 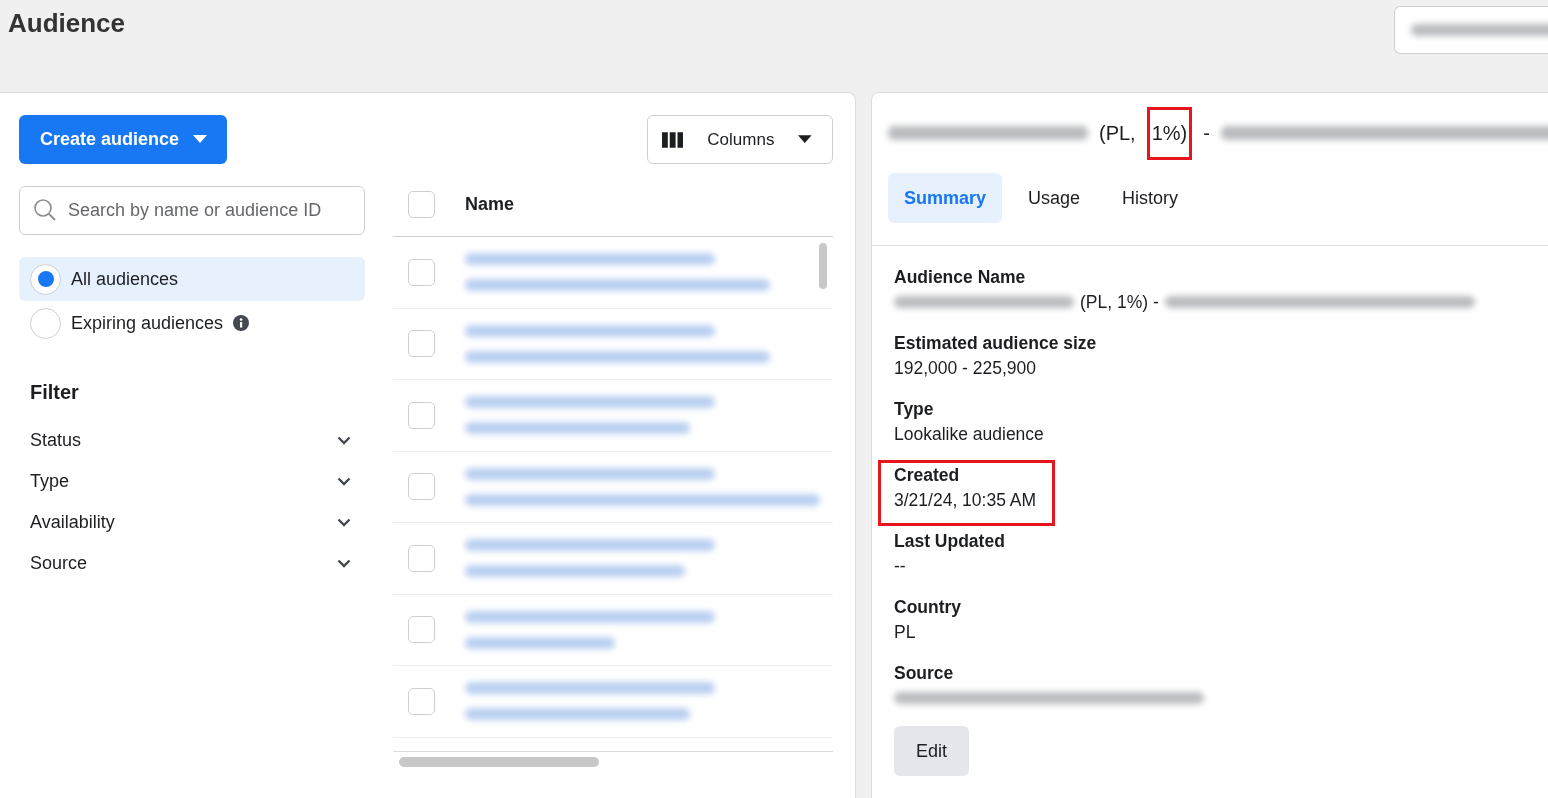 What do you see at coordinates (673, 139) in the screenshot?
I see `columns-icon` at bounding box center [673, 139].